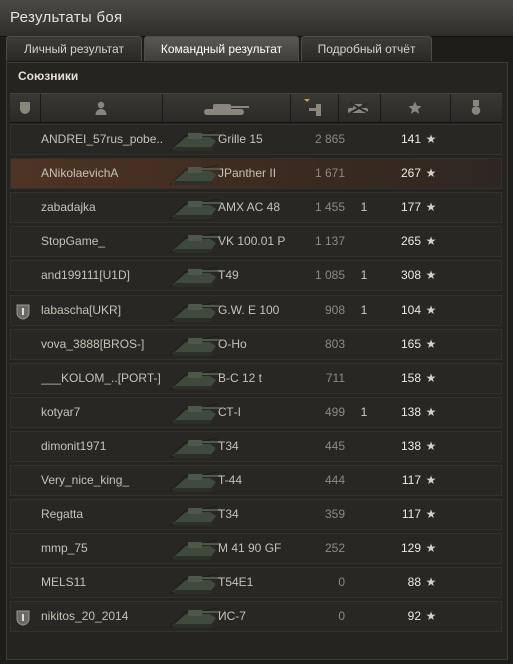  What do you see at coordinates (256, 549) in the screenshot?
I see `table-row: mmp_75 M 41 90 GF 252 129 ★` at bounding box center [256, 549].